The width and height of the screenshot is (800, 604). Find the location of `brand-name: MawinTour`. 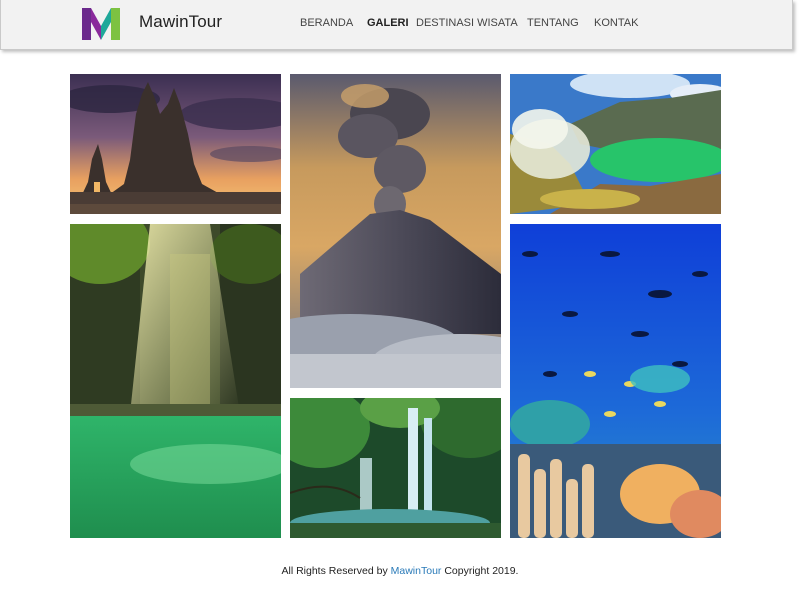

brand-name: MawinTour is located at coordinates (180, 22).